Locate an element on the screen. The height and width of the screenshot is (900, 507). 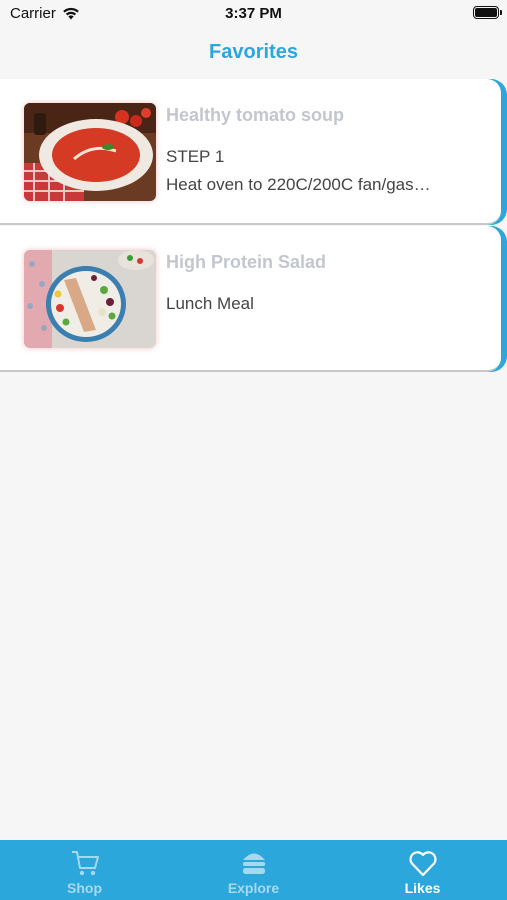
card-title: High Protein Salad is located at coordinates (246, 262).